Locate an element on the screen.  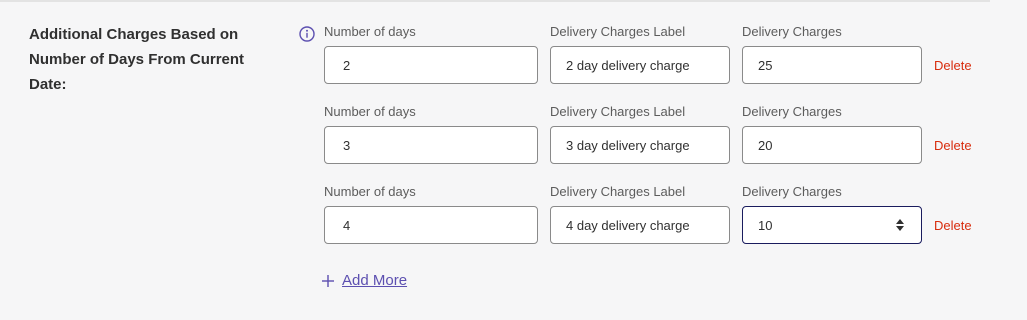
add-more-button: Add More is located at coordinates (364, 281).